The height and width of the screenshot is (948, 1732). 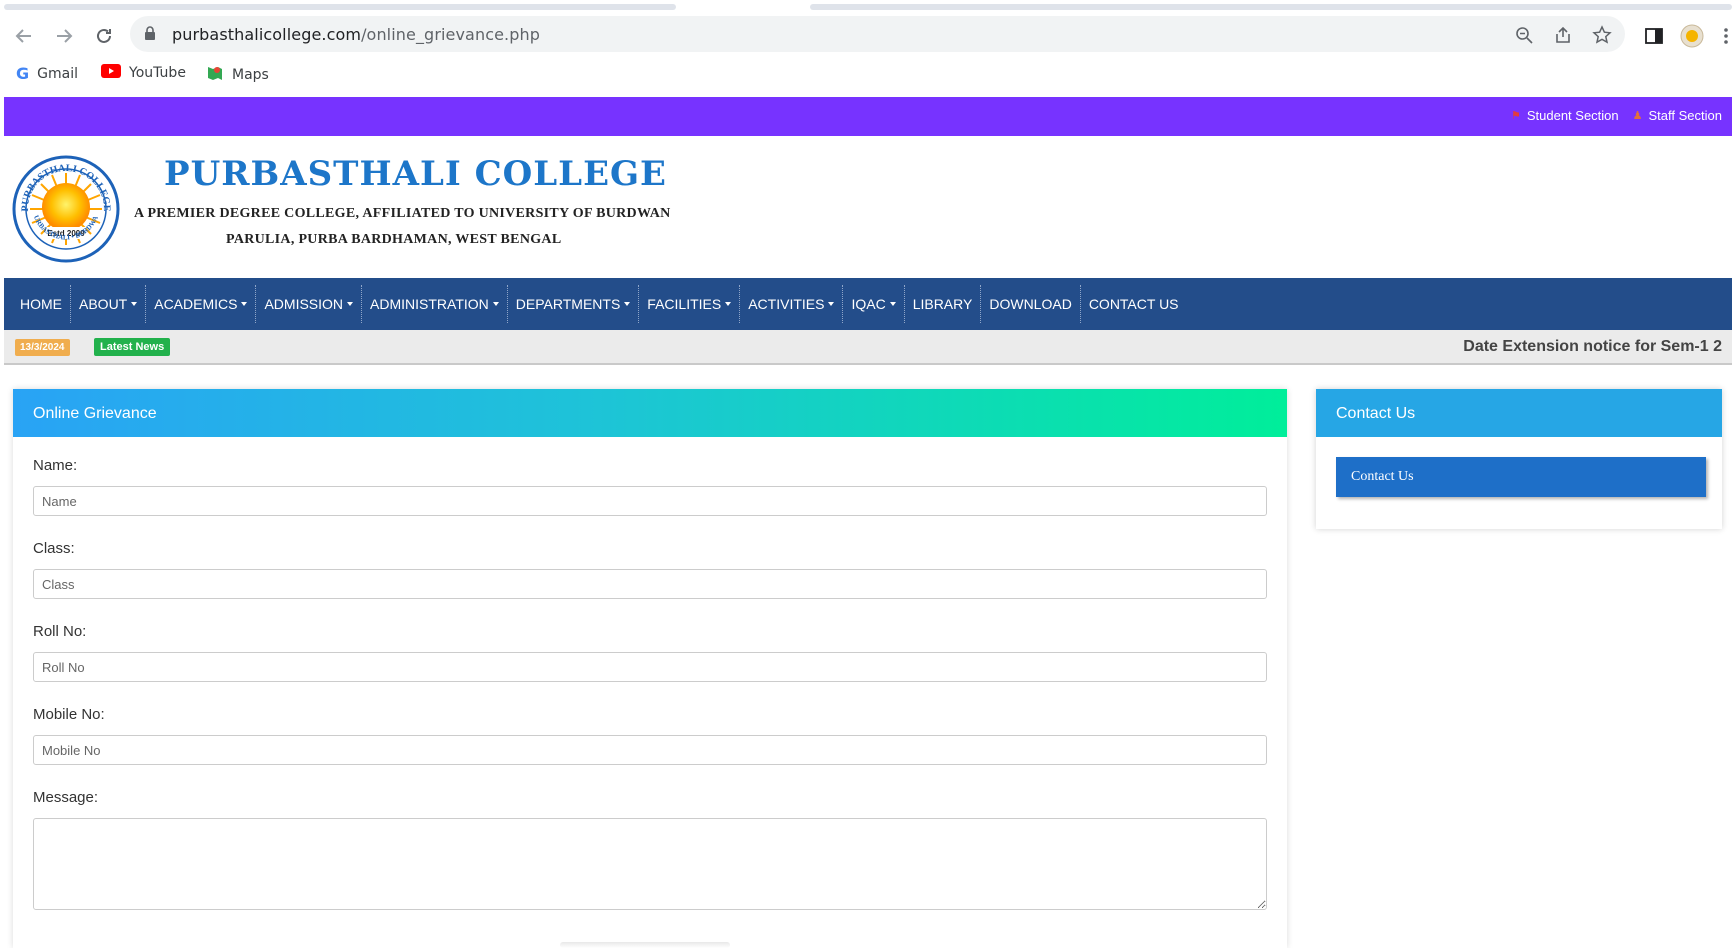 What do you see at coordinates (215, 75) in the screenshot?
I see `maps-icon` at bounding box center [215, 75].